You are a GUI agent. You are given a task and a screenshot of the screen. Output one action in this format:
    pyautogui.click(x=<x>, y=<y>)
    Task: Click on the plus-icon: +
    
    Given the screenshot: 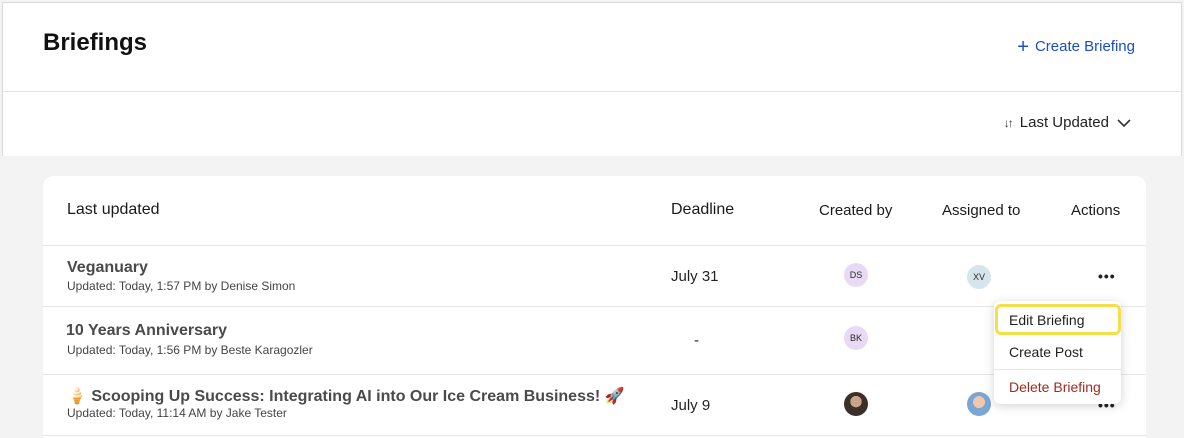 What is the action you would take?
    pyautogui.click(x=1023, y=46)
    